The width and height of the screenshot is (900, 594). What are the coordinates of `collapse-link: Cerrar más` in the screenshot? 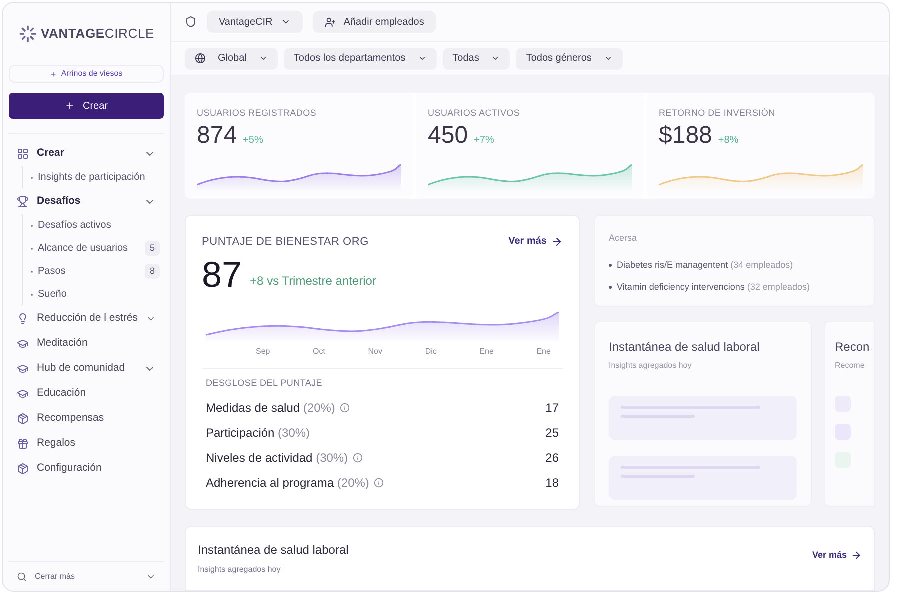 It's located at (86, 576).